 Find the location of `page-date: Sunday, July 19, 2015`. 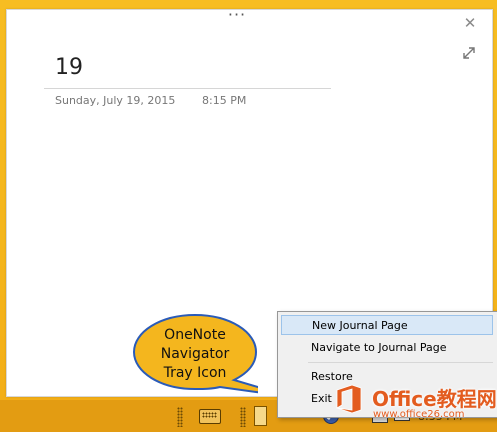

page-date: Sunday, July 19, 2015 is located at coordinates (115, 100).